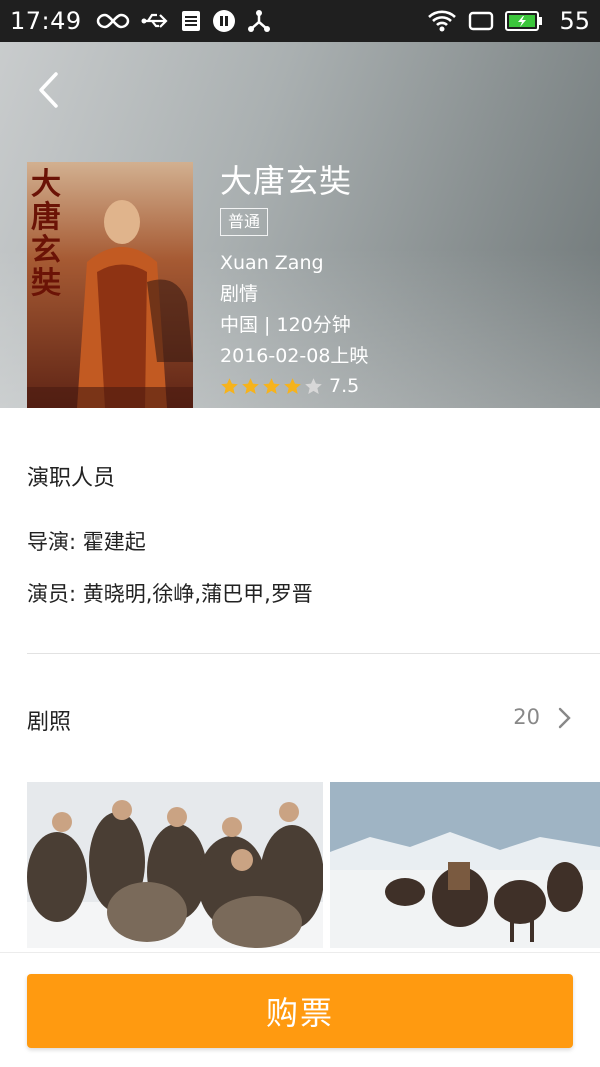  I want to click on status-right: 55, so click(508, 21).